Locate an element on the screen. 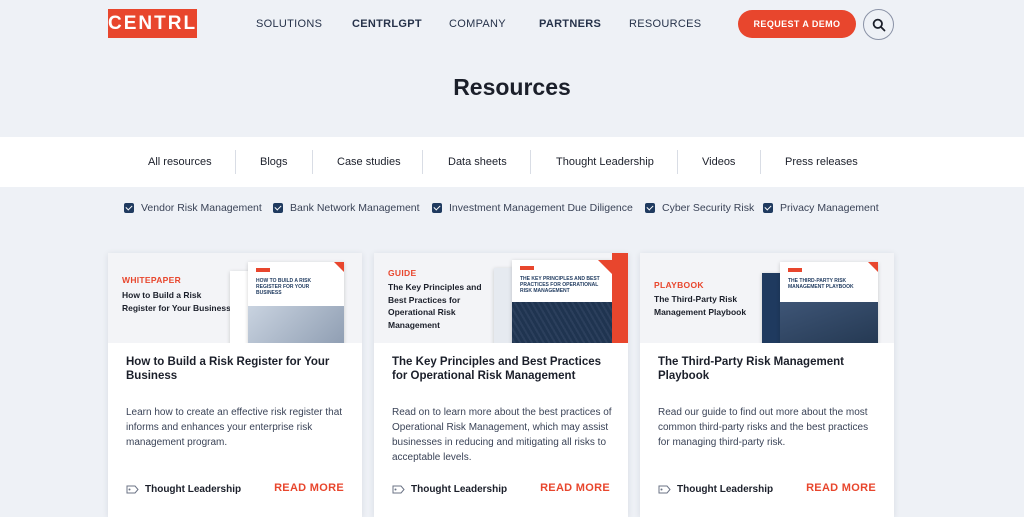 The height and width of the screenshot is (517, 1024). search-icon is located at coordinates (879, 25).